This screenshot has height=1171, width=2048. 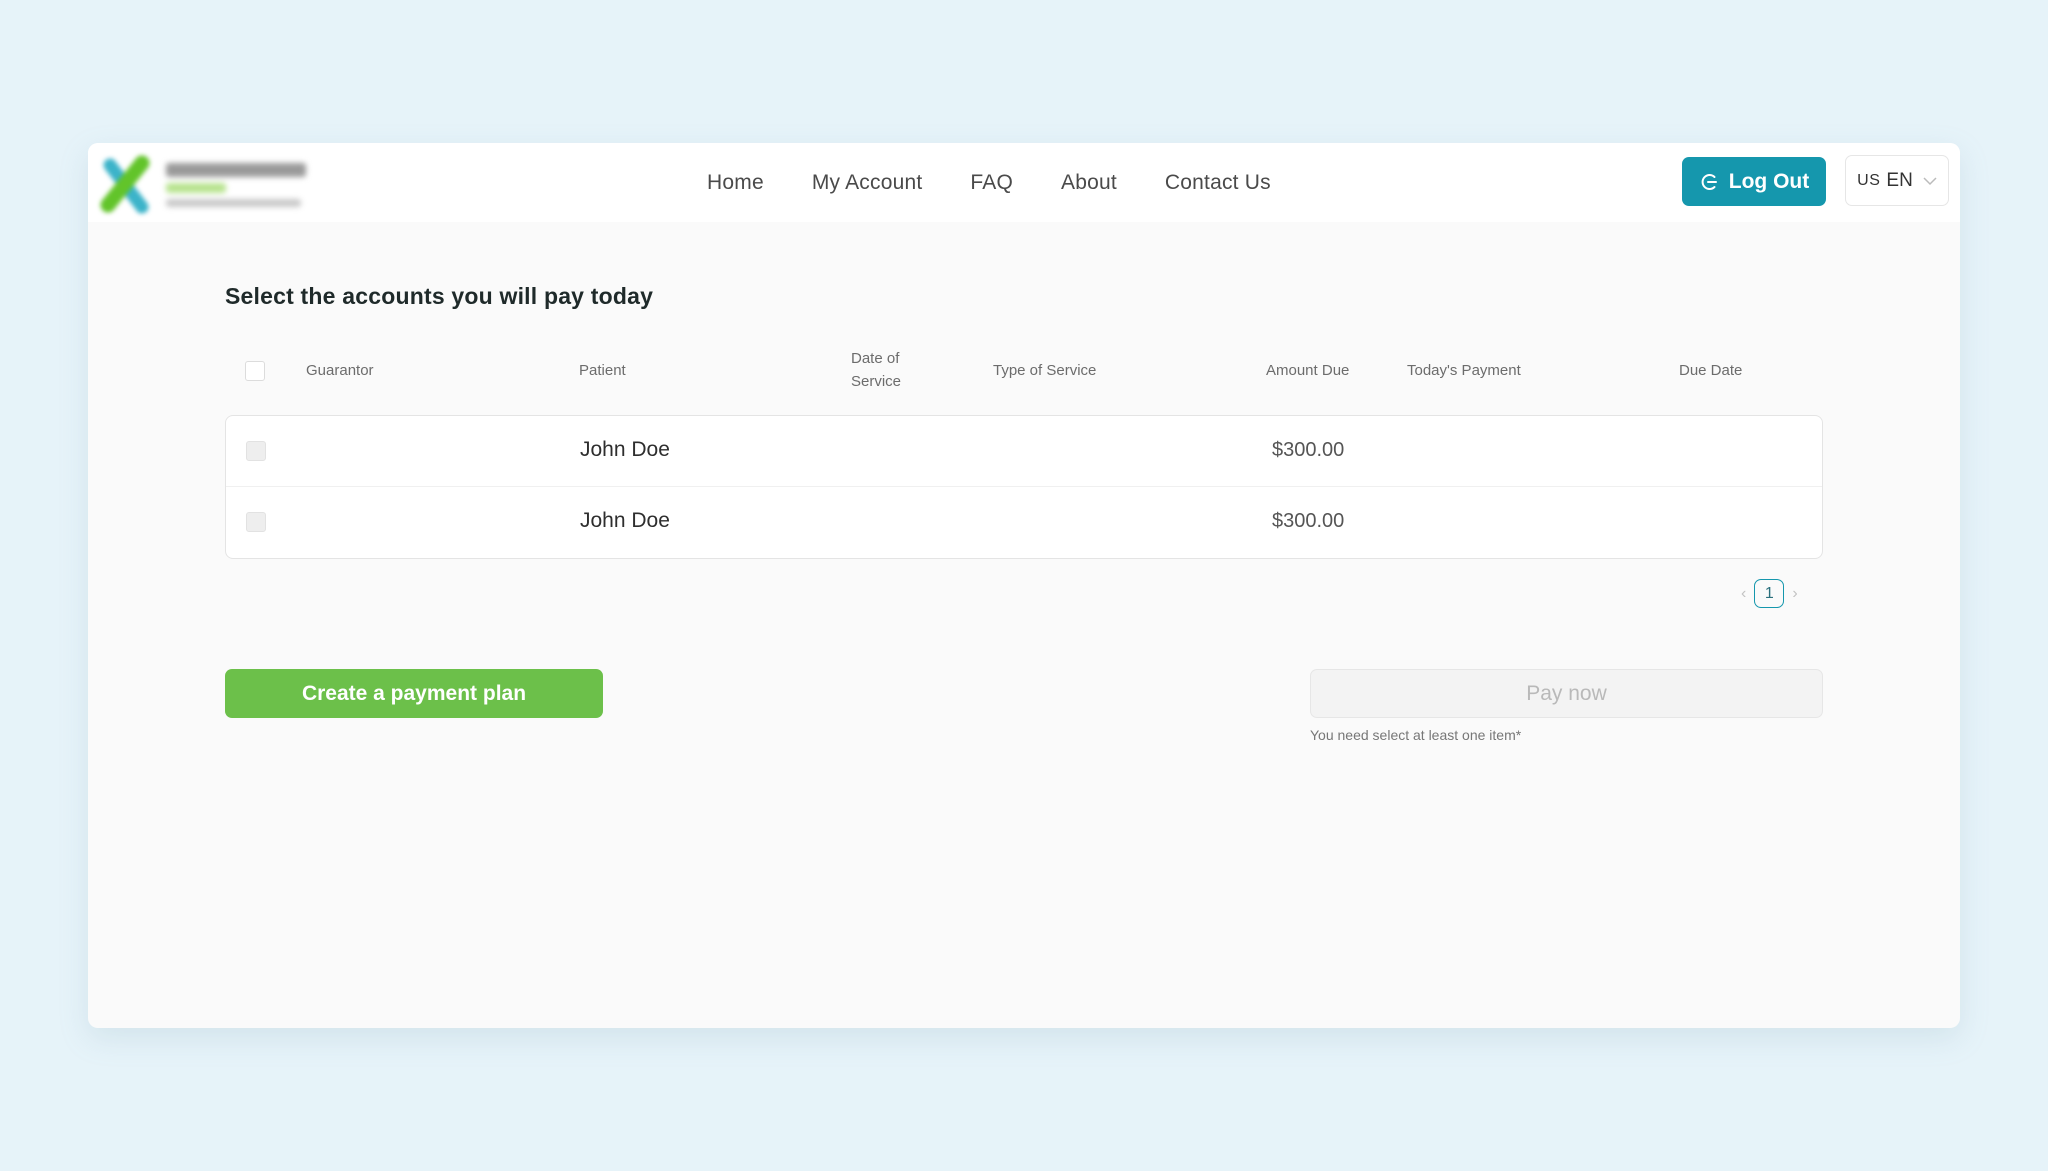 What do you see at coordinates (1869, 180) in the screenshot?
I see `flag-us-icon: US` at bounding box center [1869, 180].